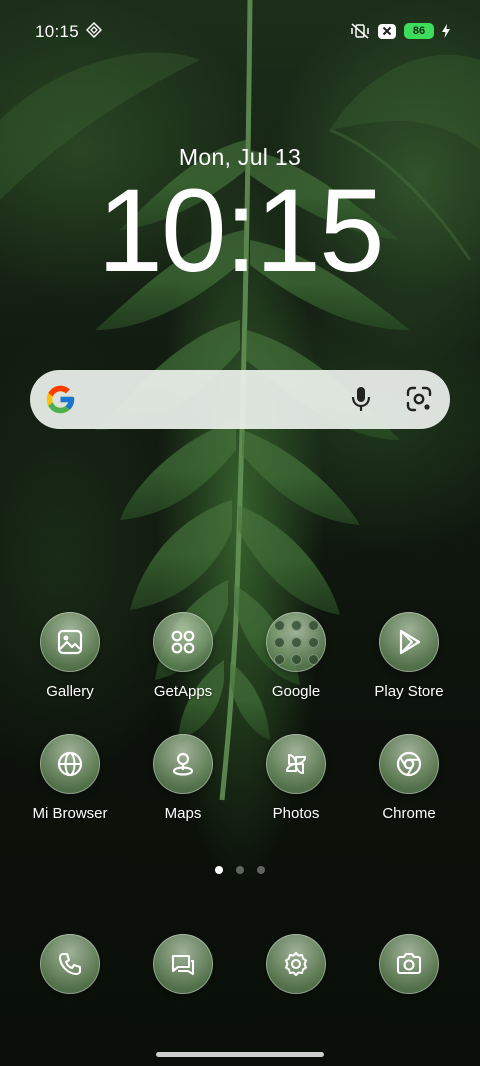  I want to click on app-label: Photos, so click(296, 813).